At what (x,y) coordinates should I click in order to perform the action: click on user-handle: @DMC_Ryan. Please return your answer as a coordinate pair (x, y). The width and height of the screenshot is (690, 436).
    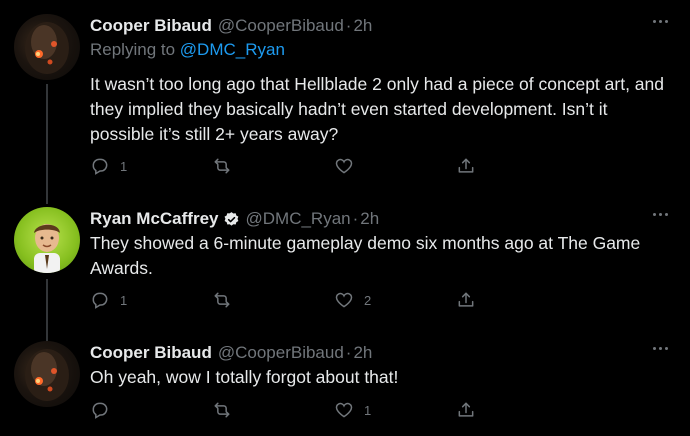
    Looking at the image, I should click on (298, 219).